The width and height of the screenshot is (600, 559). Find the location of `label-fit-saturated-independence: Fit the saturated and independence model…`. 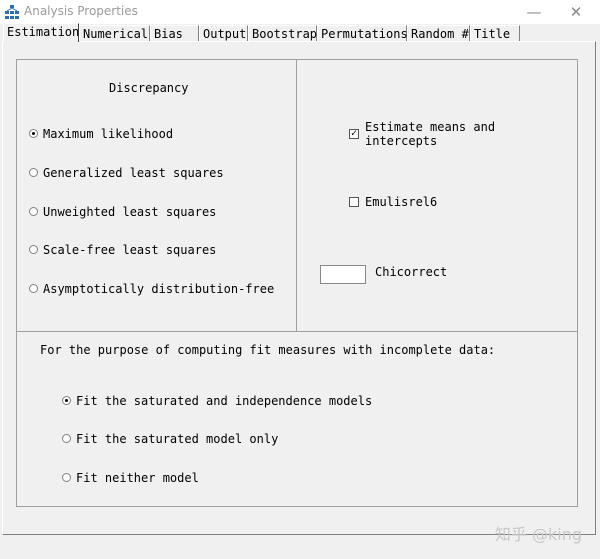

label-fit-saturated-independence: Fit the saturated and independence model… is located at coordinates (224, 401).